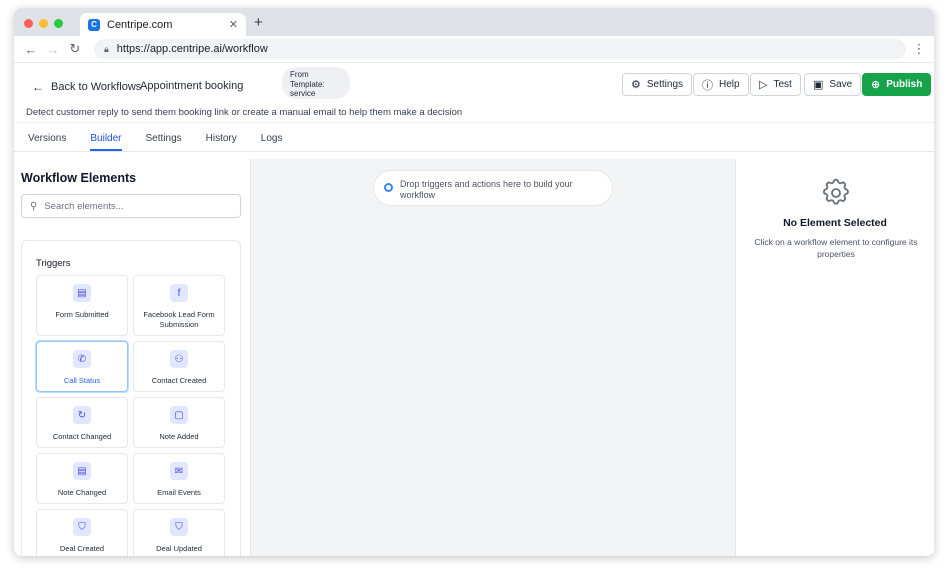 This screenshot has height=575, width=948. Describe the element at coordinates (82, 548) in the screenshot. I see `element-label: Deal Created` at that location.